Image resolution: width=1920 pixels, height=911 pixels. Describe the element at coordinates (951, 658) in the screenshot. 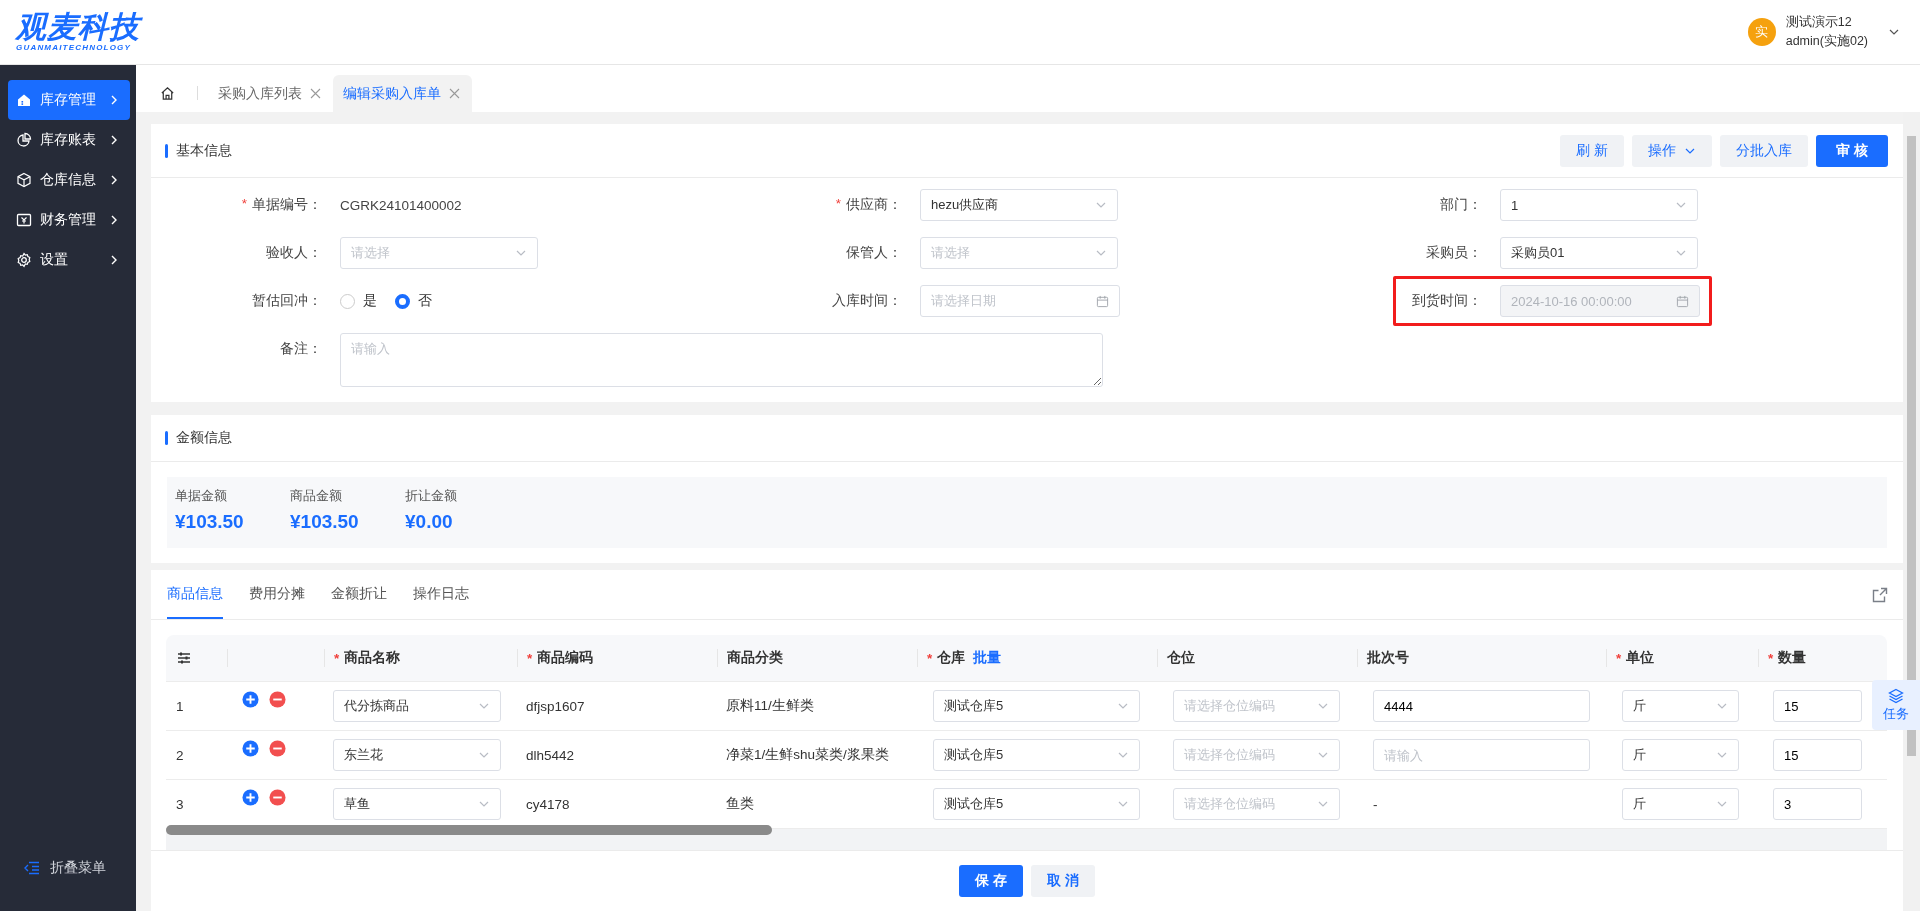

I see `column-header: 仓库` at that location.